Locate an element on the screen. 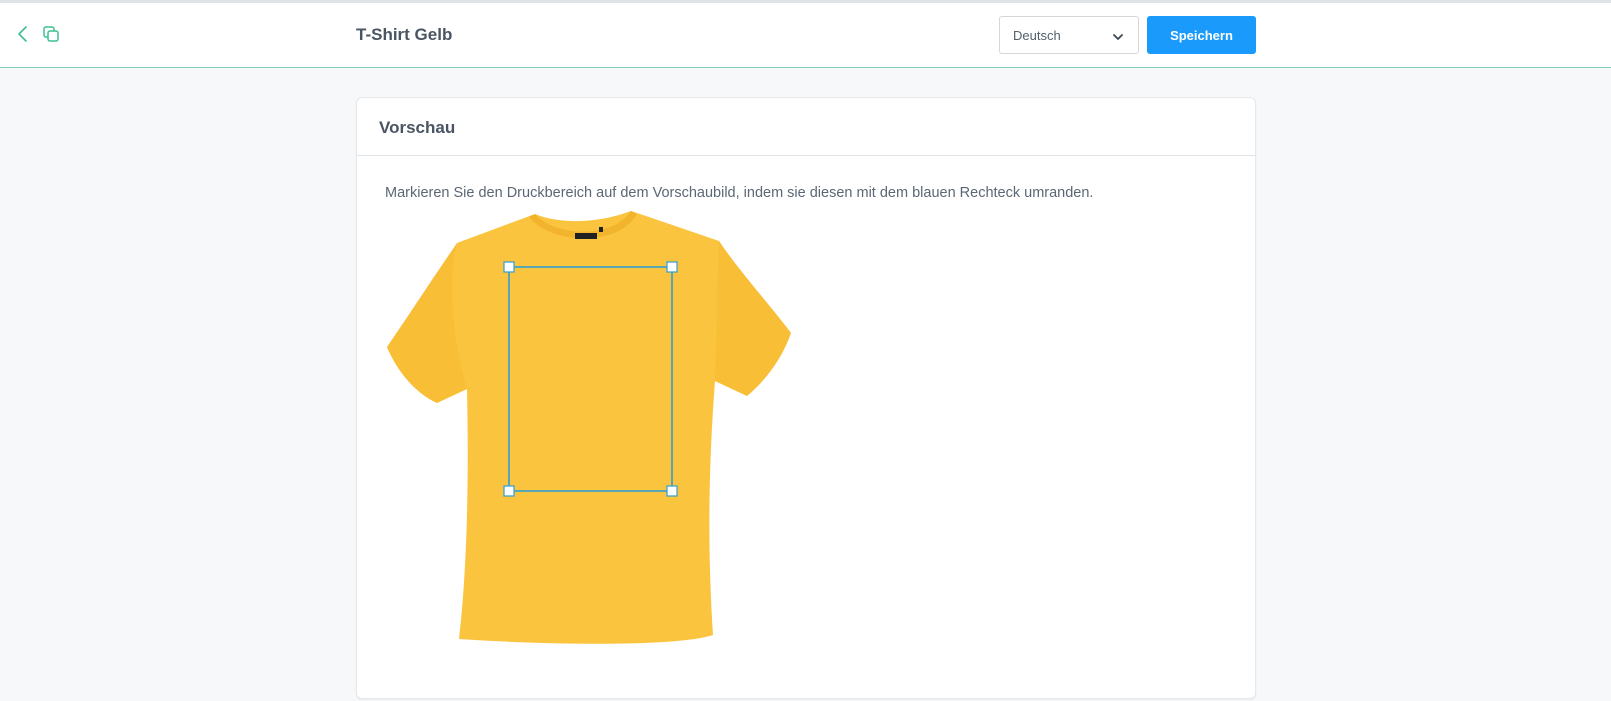  save-button: Speichern is located at coordinates (1201, 35).